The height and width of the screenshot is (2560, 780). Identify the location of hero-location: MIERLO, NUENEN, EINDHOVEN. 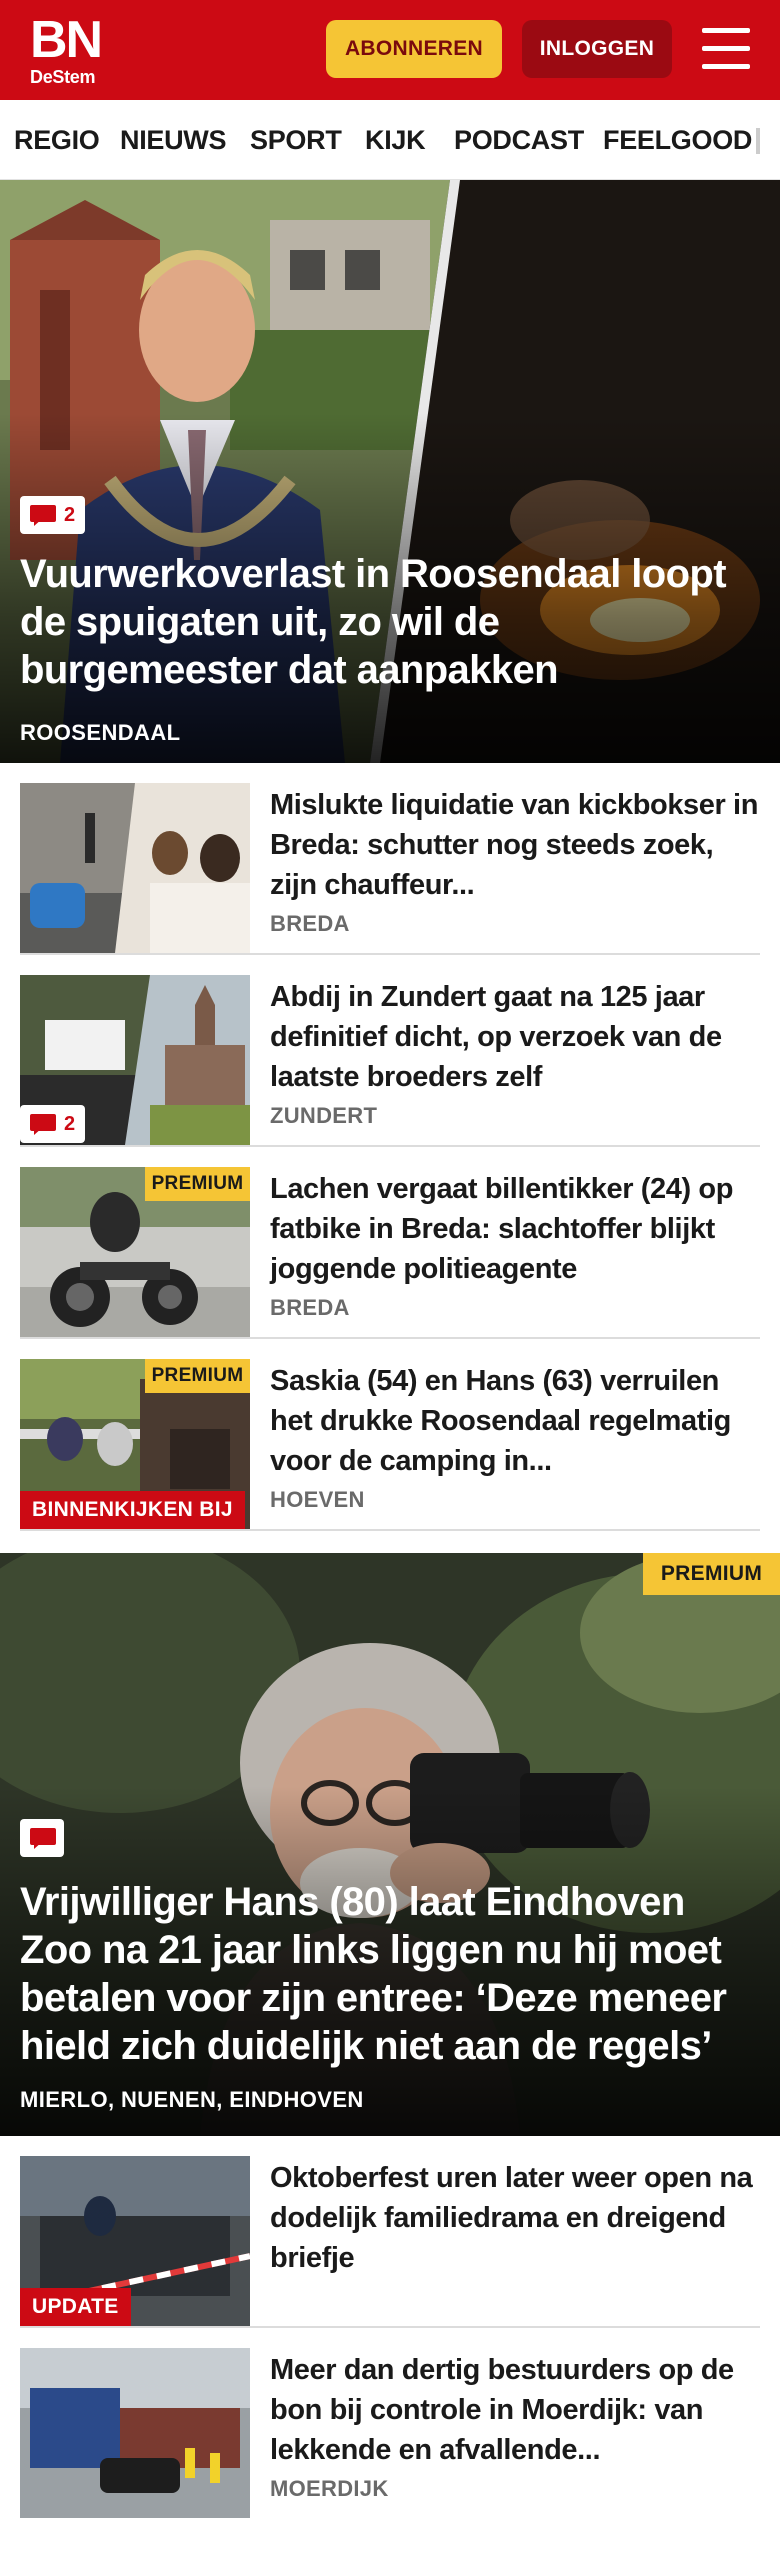
(192, 2099).